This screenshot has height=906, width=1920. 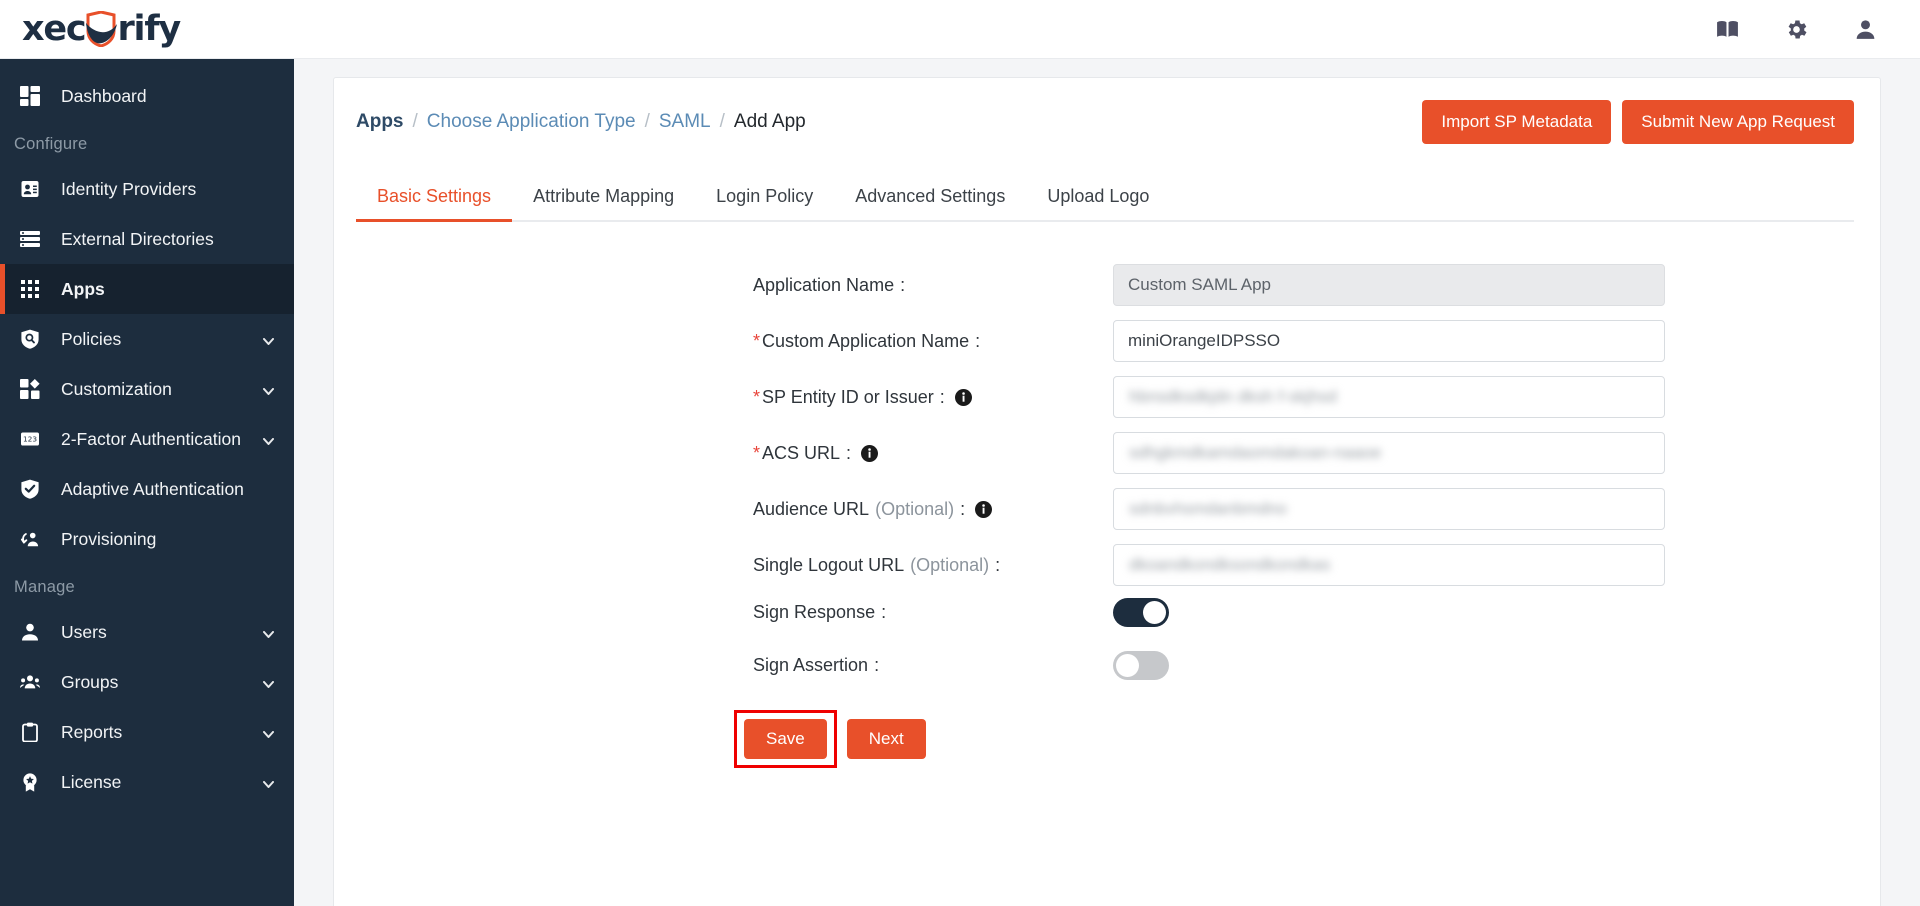 What do you see at coordinates (723, 397) in the screenshot?
I see `label-sp-entity-id-or-issuer: * SP Entity ID or Issuer :` at bounding box center [723, 397].